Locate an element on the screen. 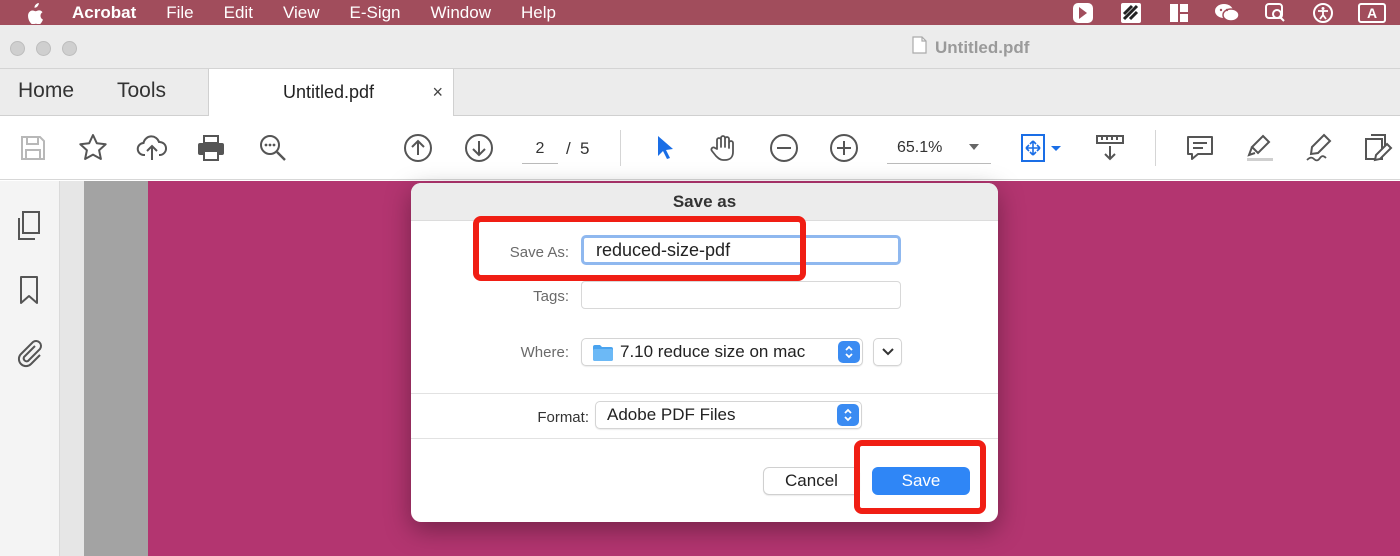 The height and width of the screenshot is (556, 1400). accessibility-icon is located at coordinates (1323, 13).